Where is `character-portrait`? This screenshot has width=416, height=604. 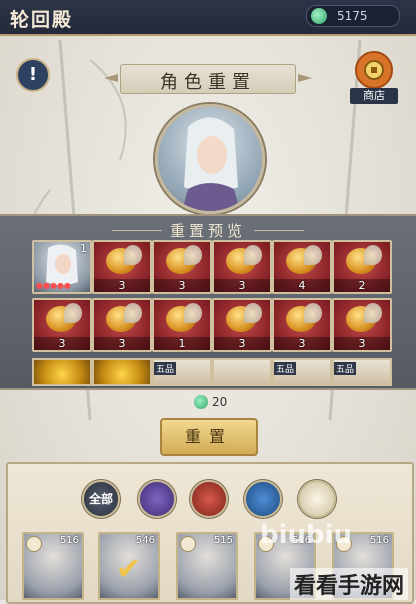 character-portrait is located at coordinates (210, 159).